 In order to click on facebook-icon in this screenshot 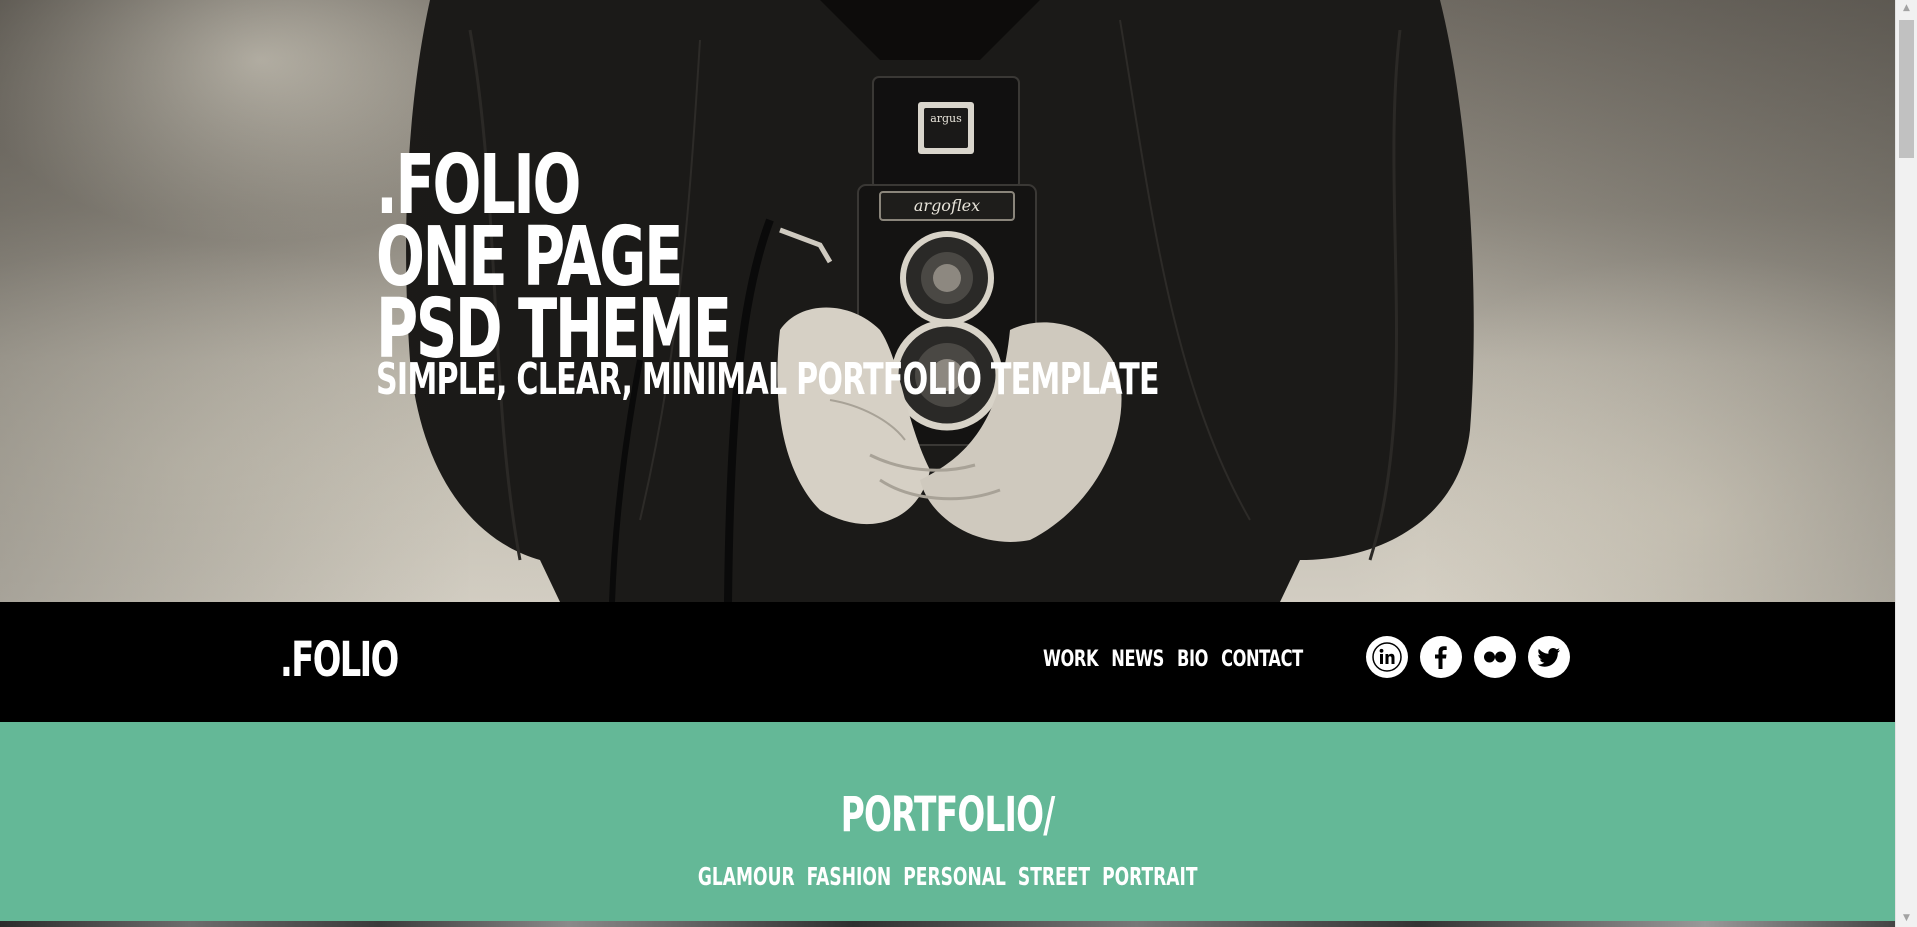, I will do `click(1441, 657)`.